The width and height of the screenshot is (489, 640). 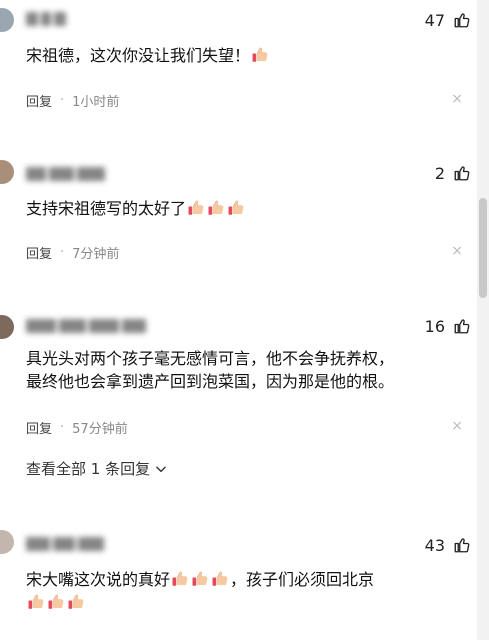 What do you see at coordinates (210, 381) in the screenshot?
I see `comment-text-line: 最终他也会拿到遗产回到泡菜国，因为那是他的根。` at bounding box center [210, 381].